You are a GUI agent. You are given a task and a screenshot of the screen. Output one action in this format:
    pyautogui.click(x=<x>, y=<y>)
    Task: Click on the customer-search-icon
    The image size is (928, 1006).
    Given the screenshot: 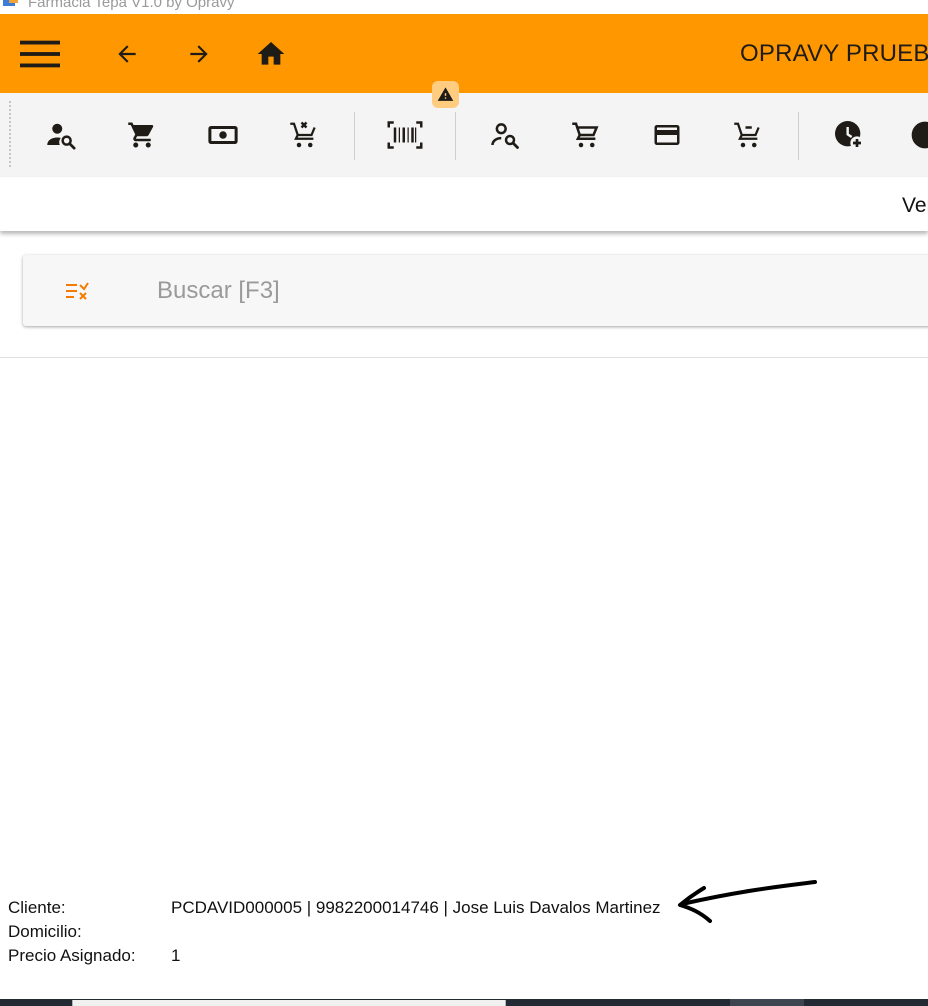 What is the action you would take?
    pyautogui.click(x=61, y=136)
    